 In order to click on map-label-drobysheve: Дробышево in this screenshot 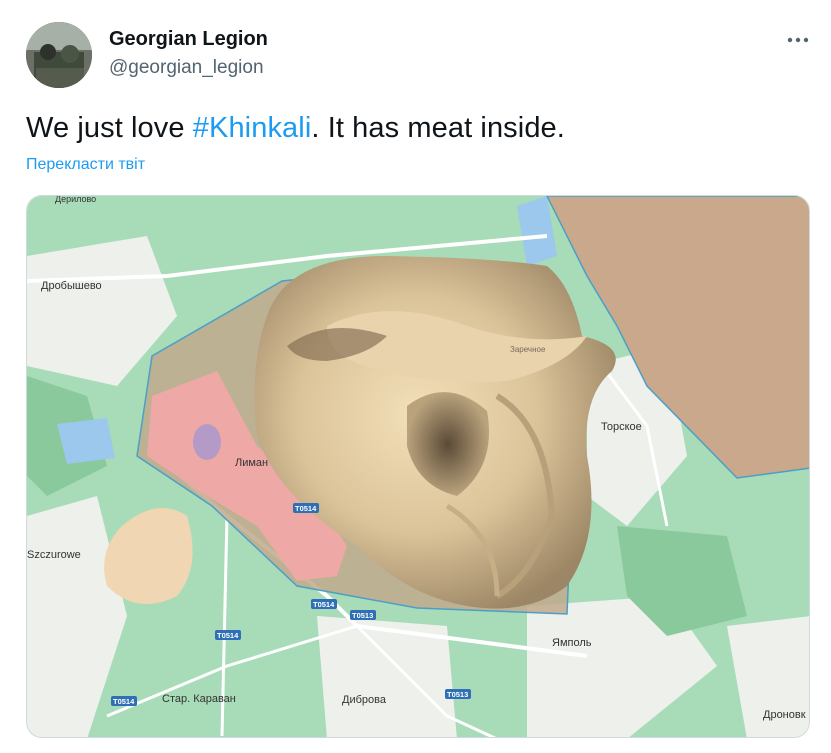, I will do `click(71, 286)`.